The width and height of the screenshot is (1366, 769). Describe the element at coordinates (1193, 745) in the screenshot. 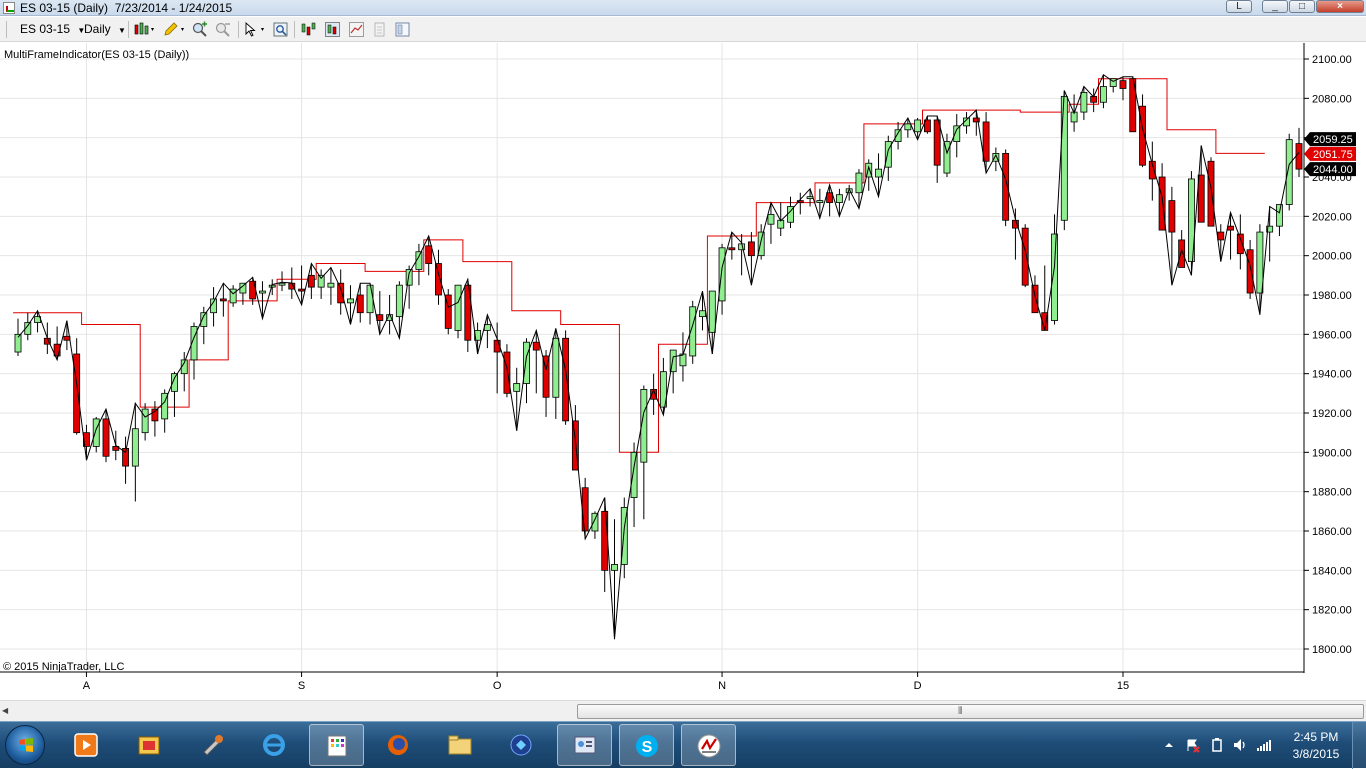

I see `action-center-icon` at that location.